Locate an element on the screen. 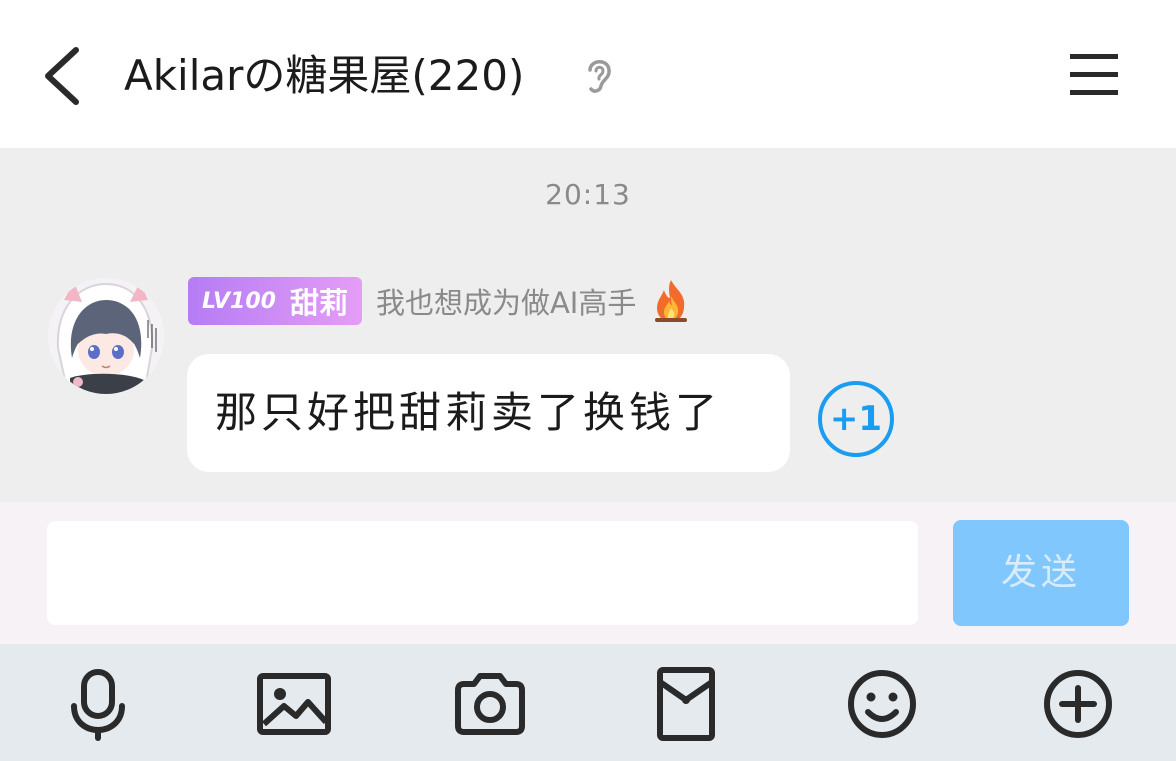 The width and height of the screenshot is (1176, 761). back-arrow-icon is located at coordinates (62, 76).